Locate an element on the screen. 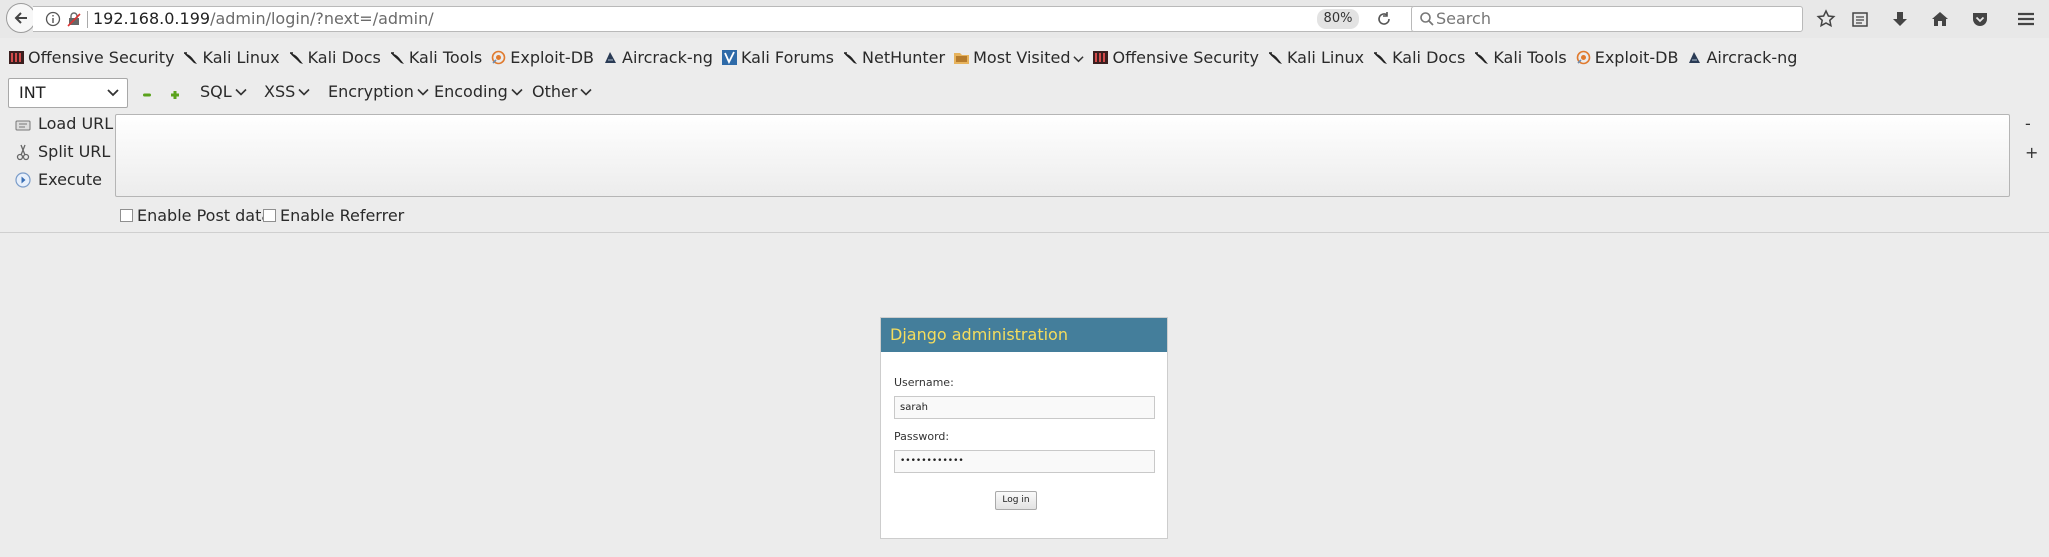  menu-xss-label: XSS is located at coordinates (280, 91).